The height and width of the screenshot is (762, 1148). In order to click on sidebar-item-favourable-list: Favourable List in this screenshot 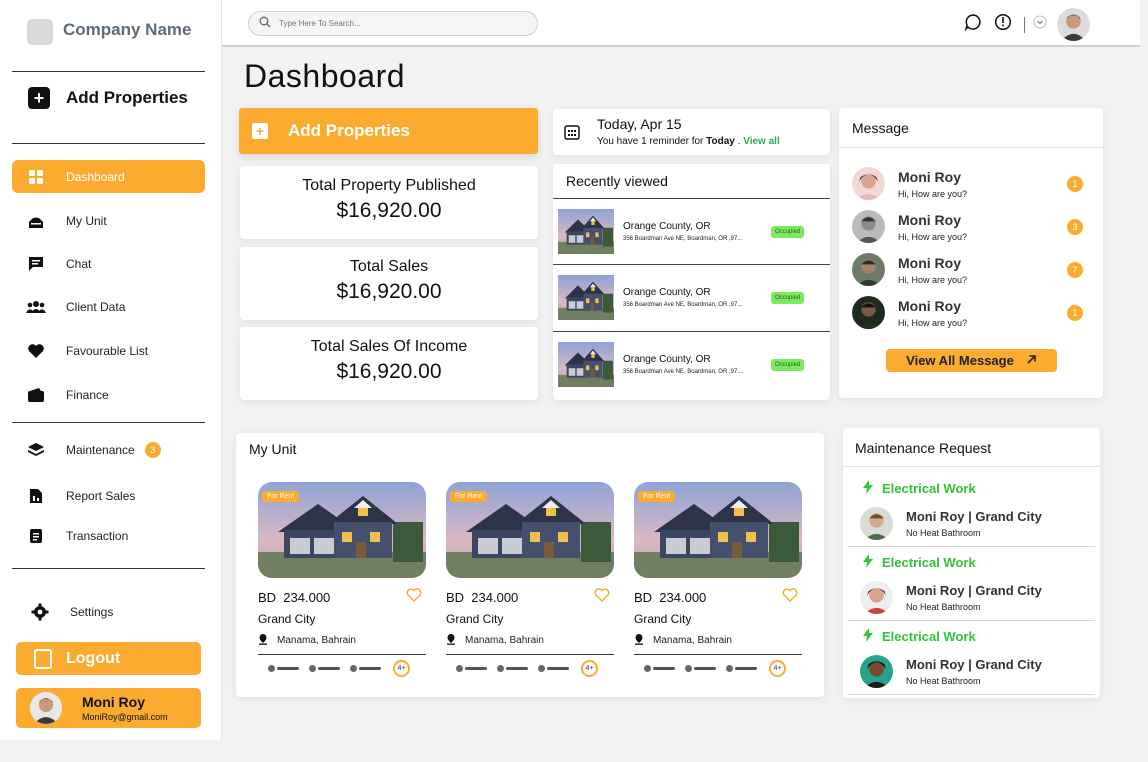, I will do `click(108, 350)`.